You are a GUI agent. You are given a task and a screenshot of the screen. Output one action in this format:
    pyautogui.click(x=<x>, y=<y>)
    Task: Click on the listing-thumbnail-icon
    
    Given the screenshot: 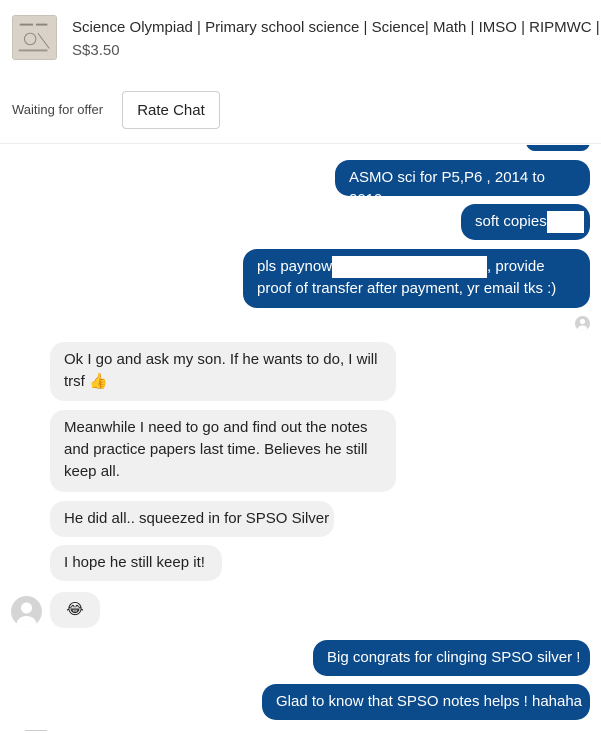 What is the action you would take?
    pyautogui.click(x=34, y=37)
    